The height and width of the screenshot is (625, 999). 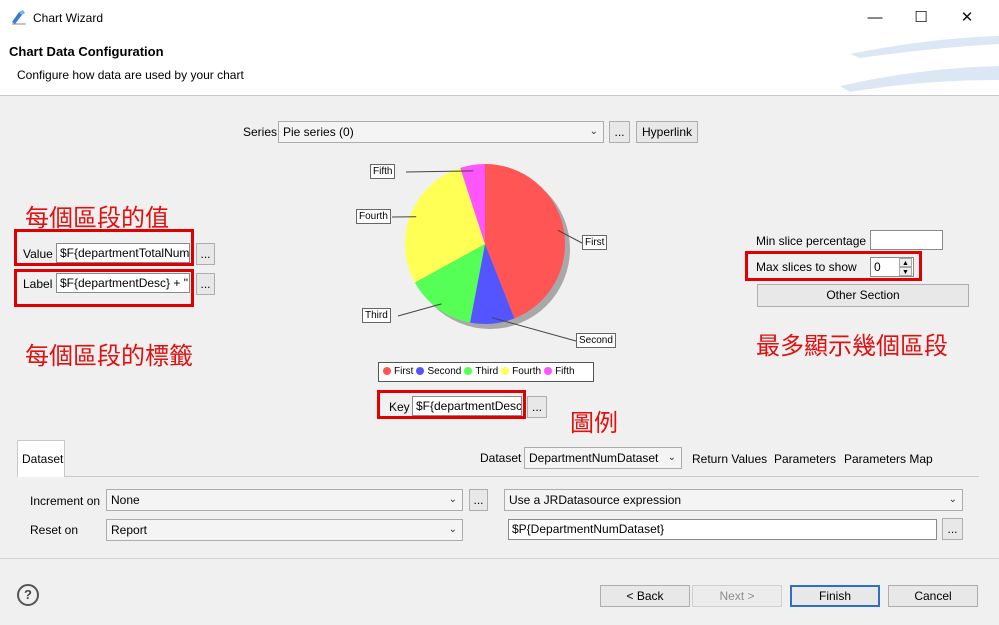 What do you see at coordinates (667, 132) in the screenshot?
I see `hyperlink-button: Hyperlink` at bounding box center [667, 132].